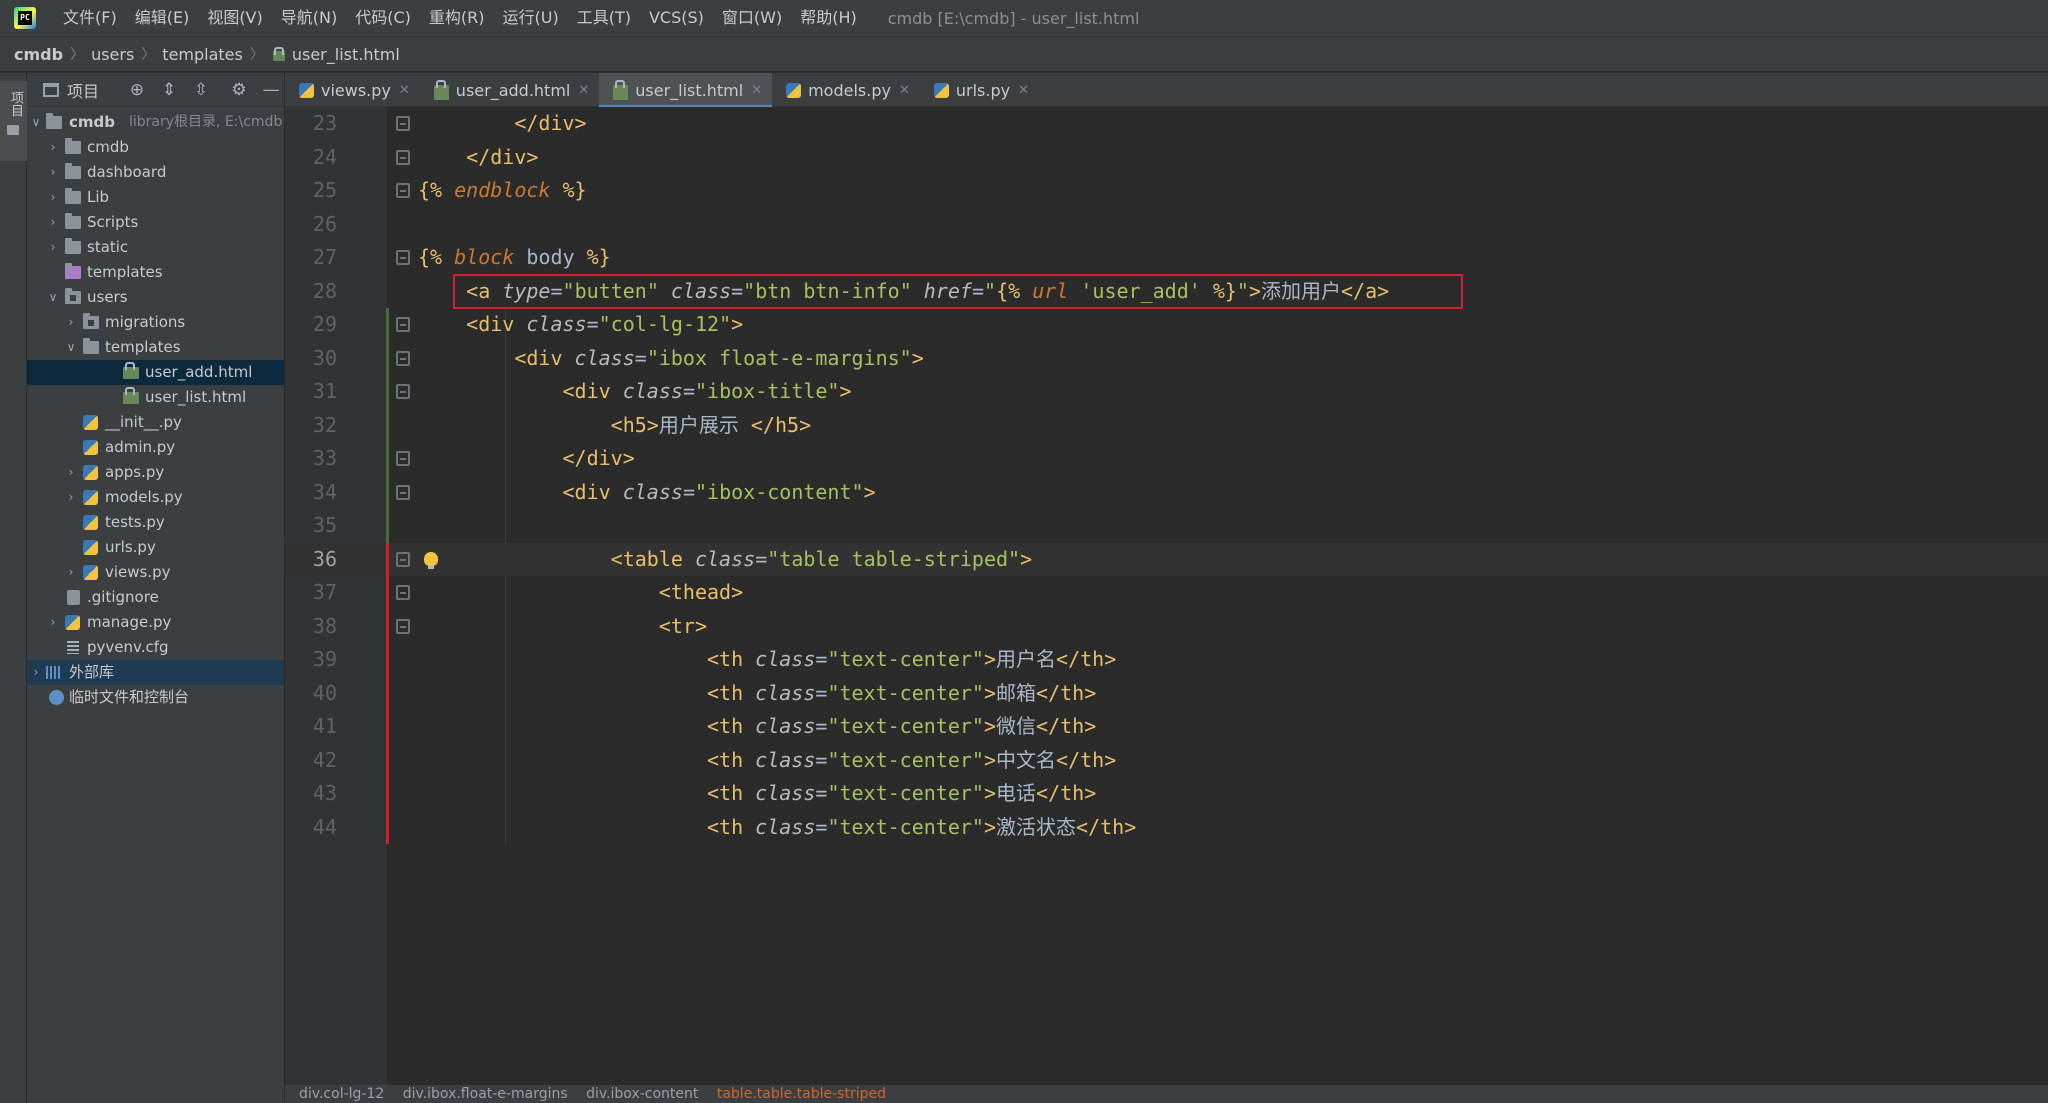 This screenshot has width=2048, height=1103. I want to click on menu-refactor: 重构(R), so click(457, 18).